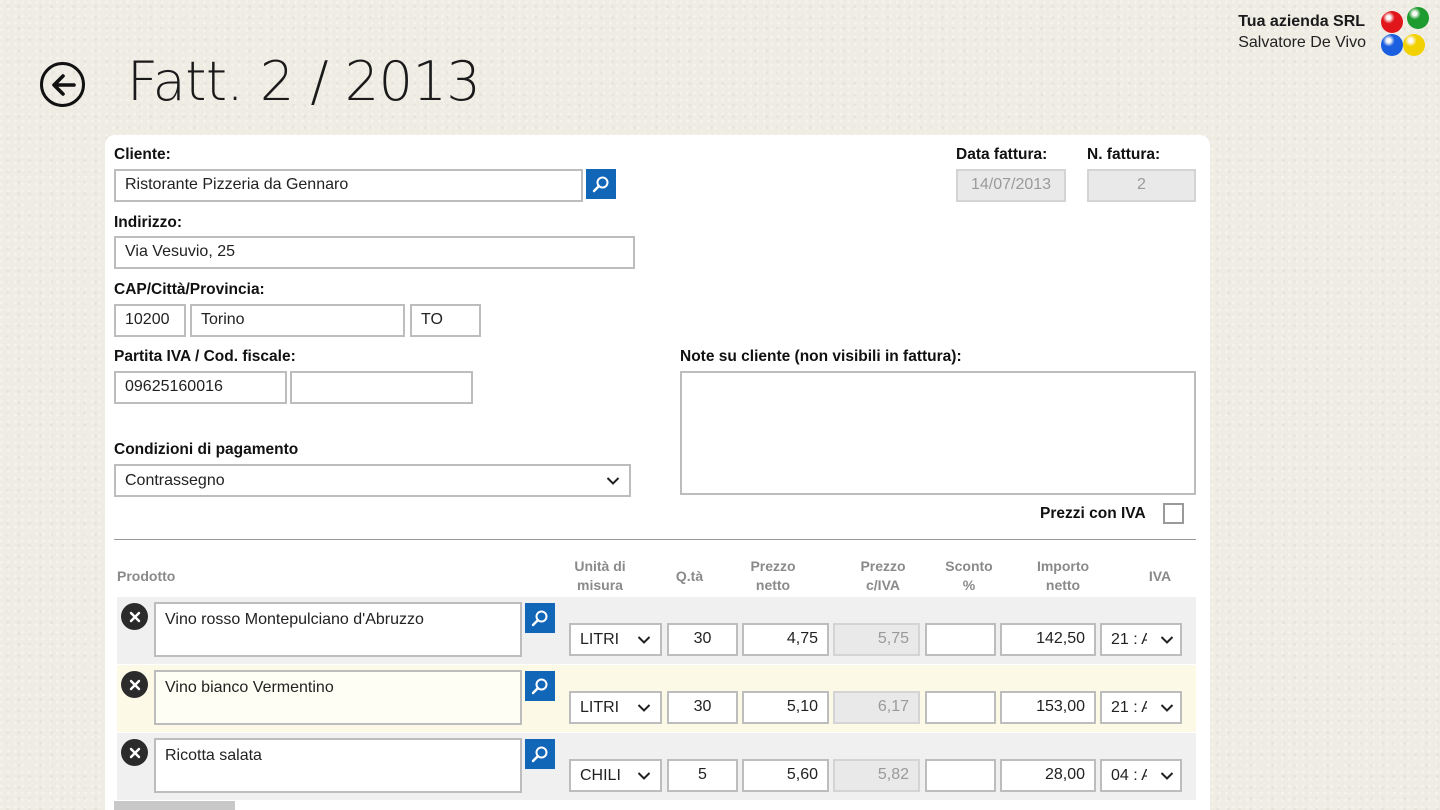  Describe the element at coordinates (773, 585) in the screenshot. I see `col-header-prezzo-netto-line2: netto` at that location.